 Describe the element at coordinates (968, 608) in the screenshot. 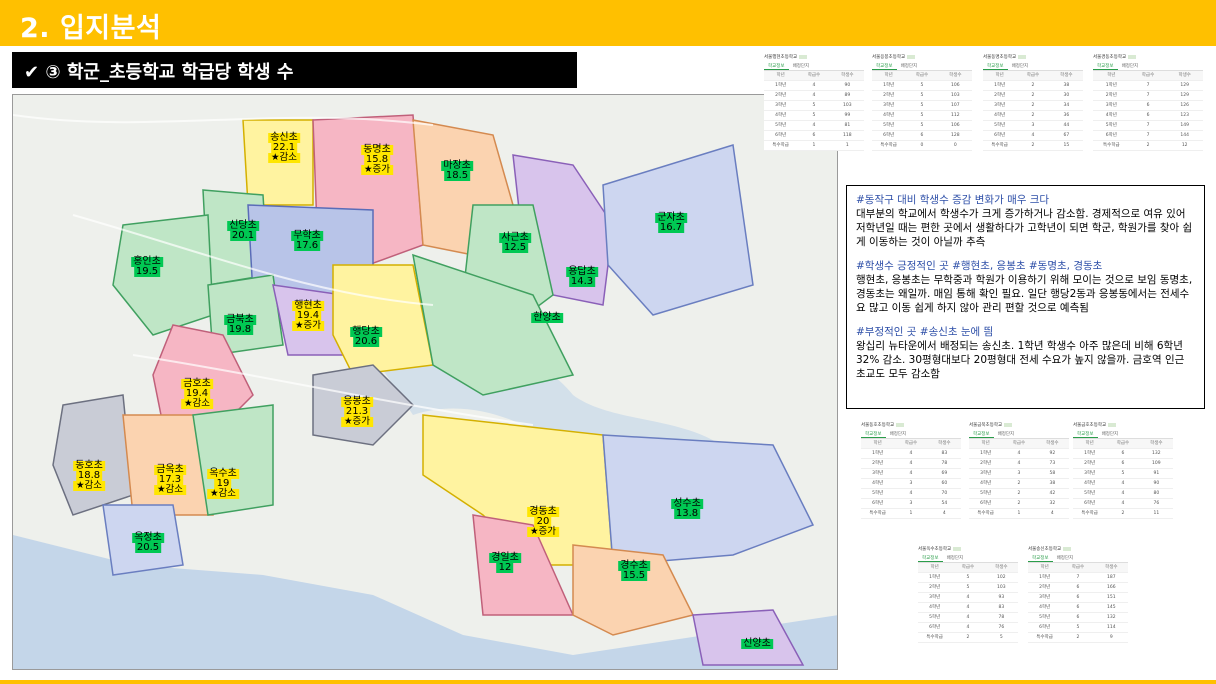

I see `table-row: 4학년 4 83` at that location.